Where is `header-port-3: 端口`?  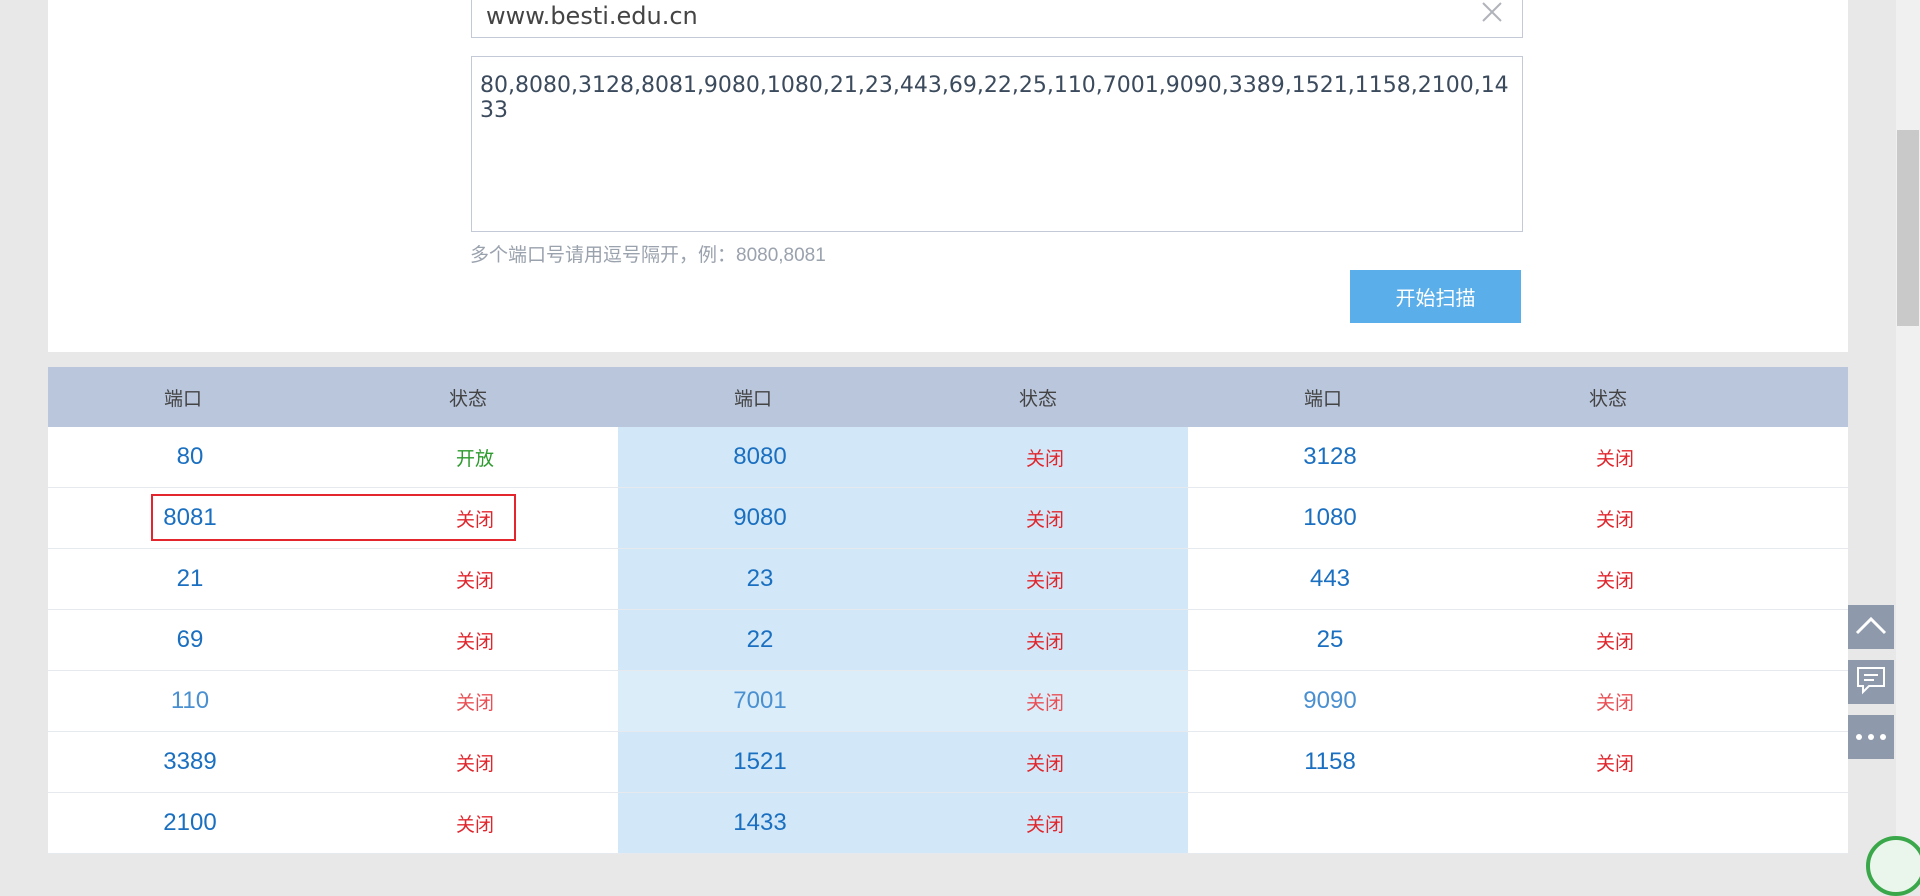 header-port-3: 端口 is located at coordinates (1322, 399).